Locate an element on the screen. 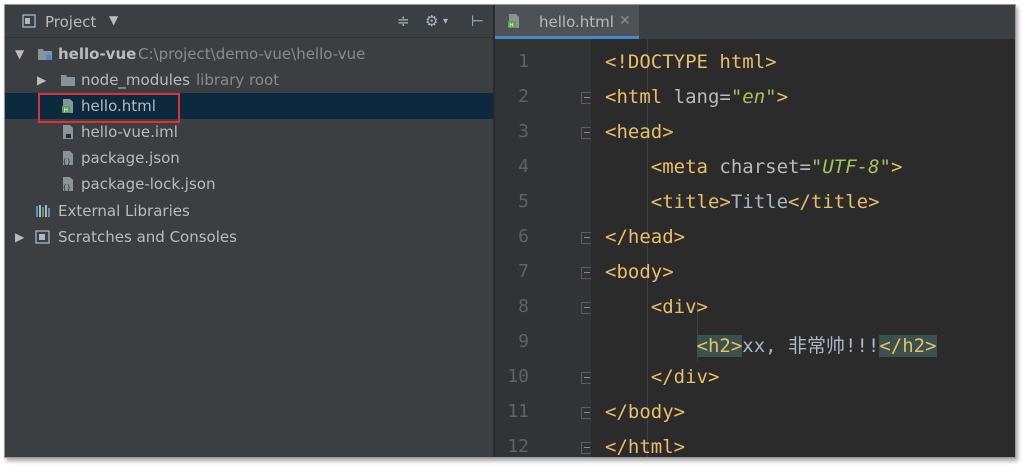 This screenshot has height=466, width=1023. code-line: </html> is located at coordinates (645, 447).